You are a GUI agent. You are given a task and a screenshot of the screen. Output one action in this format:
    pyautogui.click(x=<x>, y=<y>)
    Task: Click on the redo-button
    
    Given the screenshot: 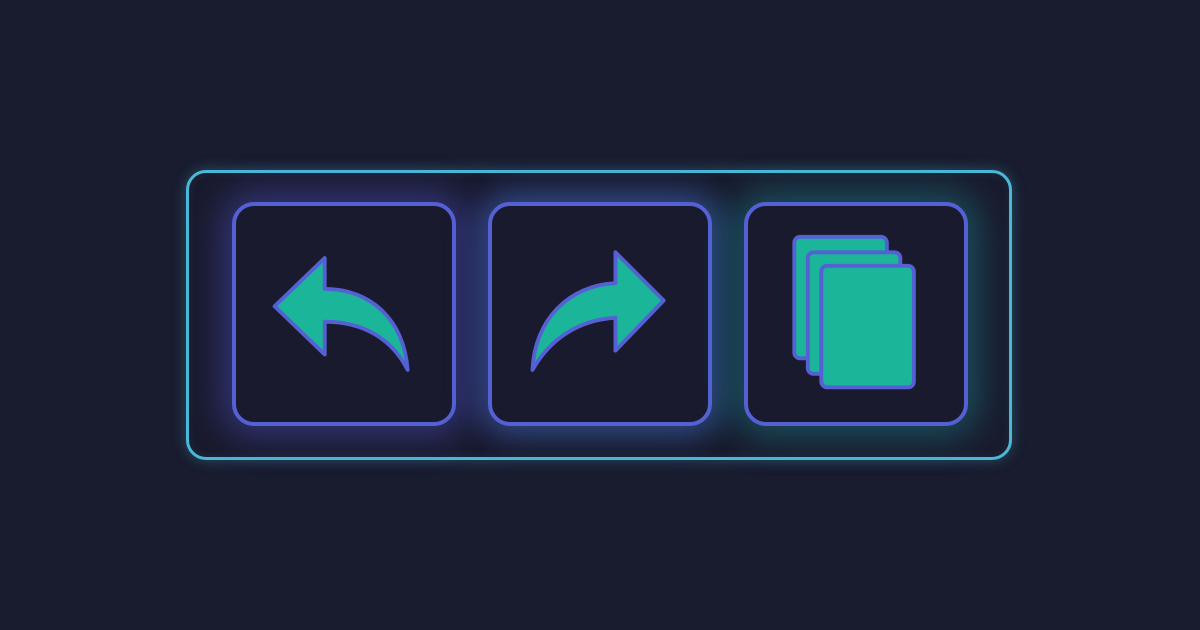 What is the action you would take?
    pyautogui.click(x=600, y=314)
    